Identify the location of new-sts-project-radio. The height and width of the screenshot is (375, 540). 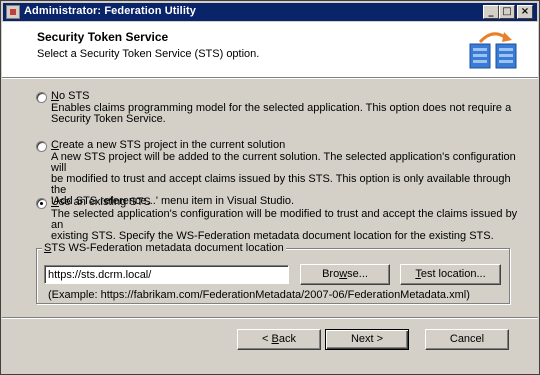
(41, 146).